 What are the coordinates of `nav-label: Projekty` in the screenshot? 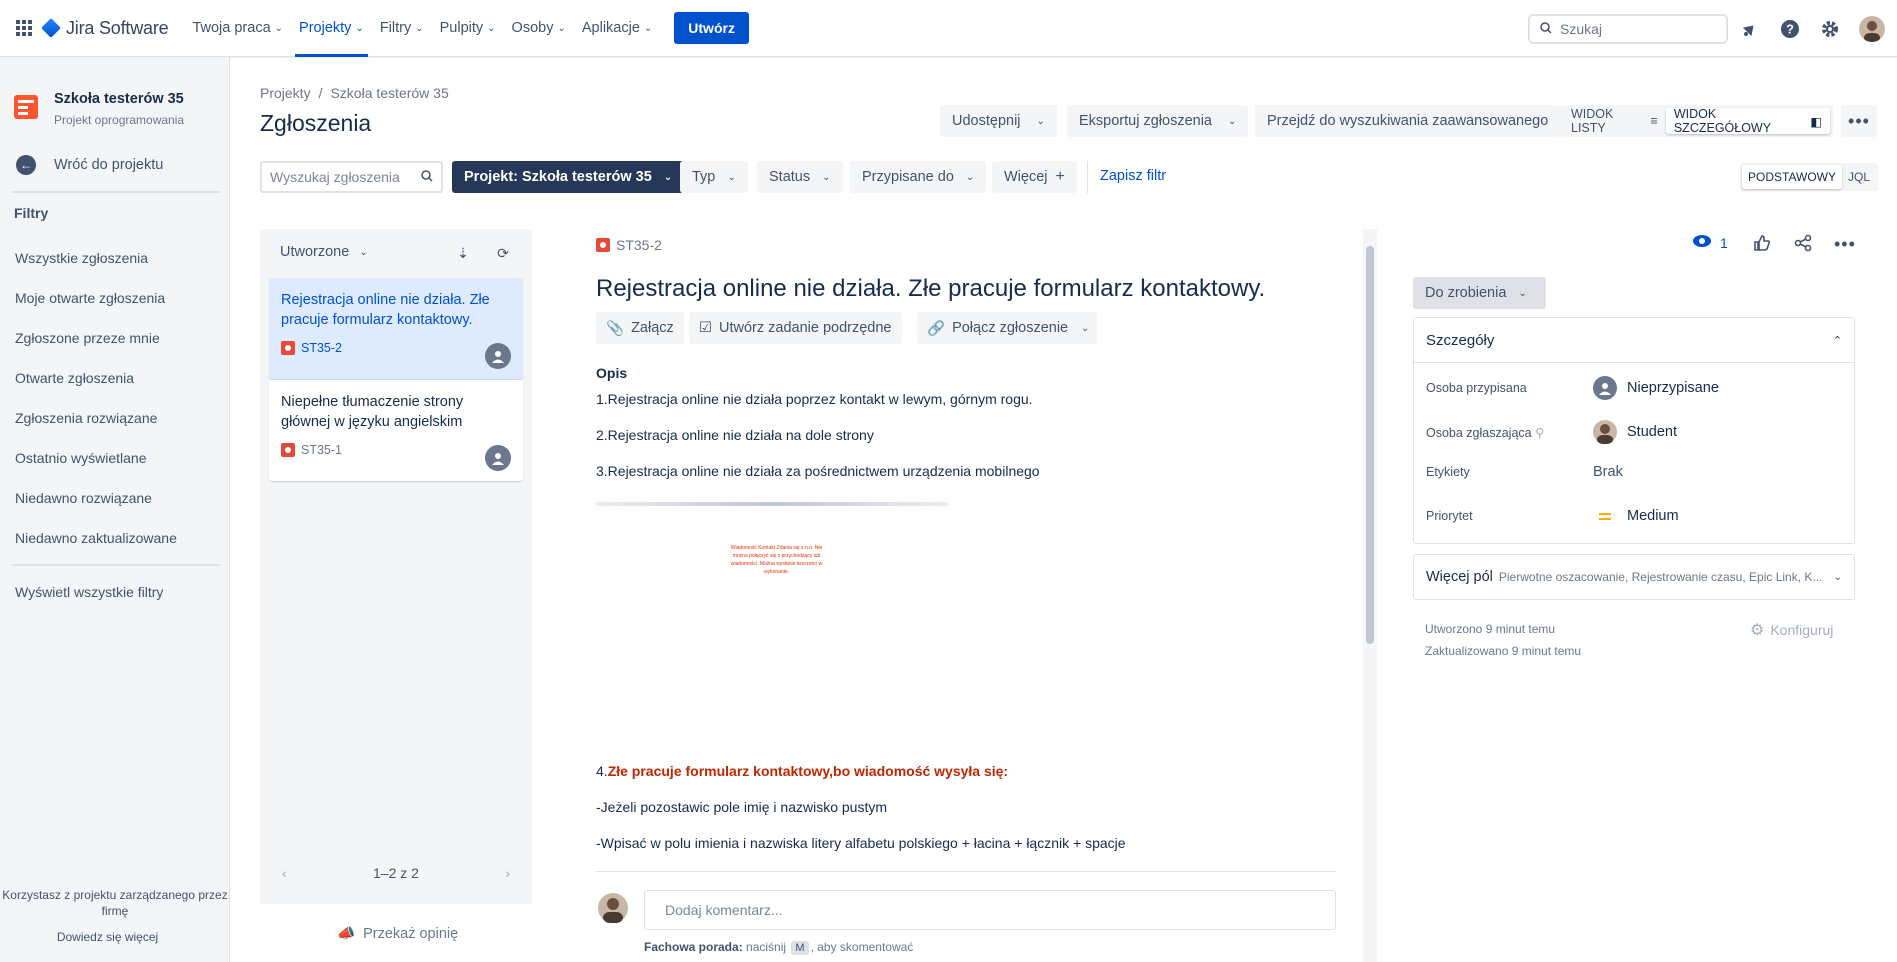 It's located at (325, 28).